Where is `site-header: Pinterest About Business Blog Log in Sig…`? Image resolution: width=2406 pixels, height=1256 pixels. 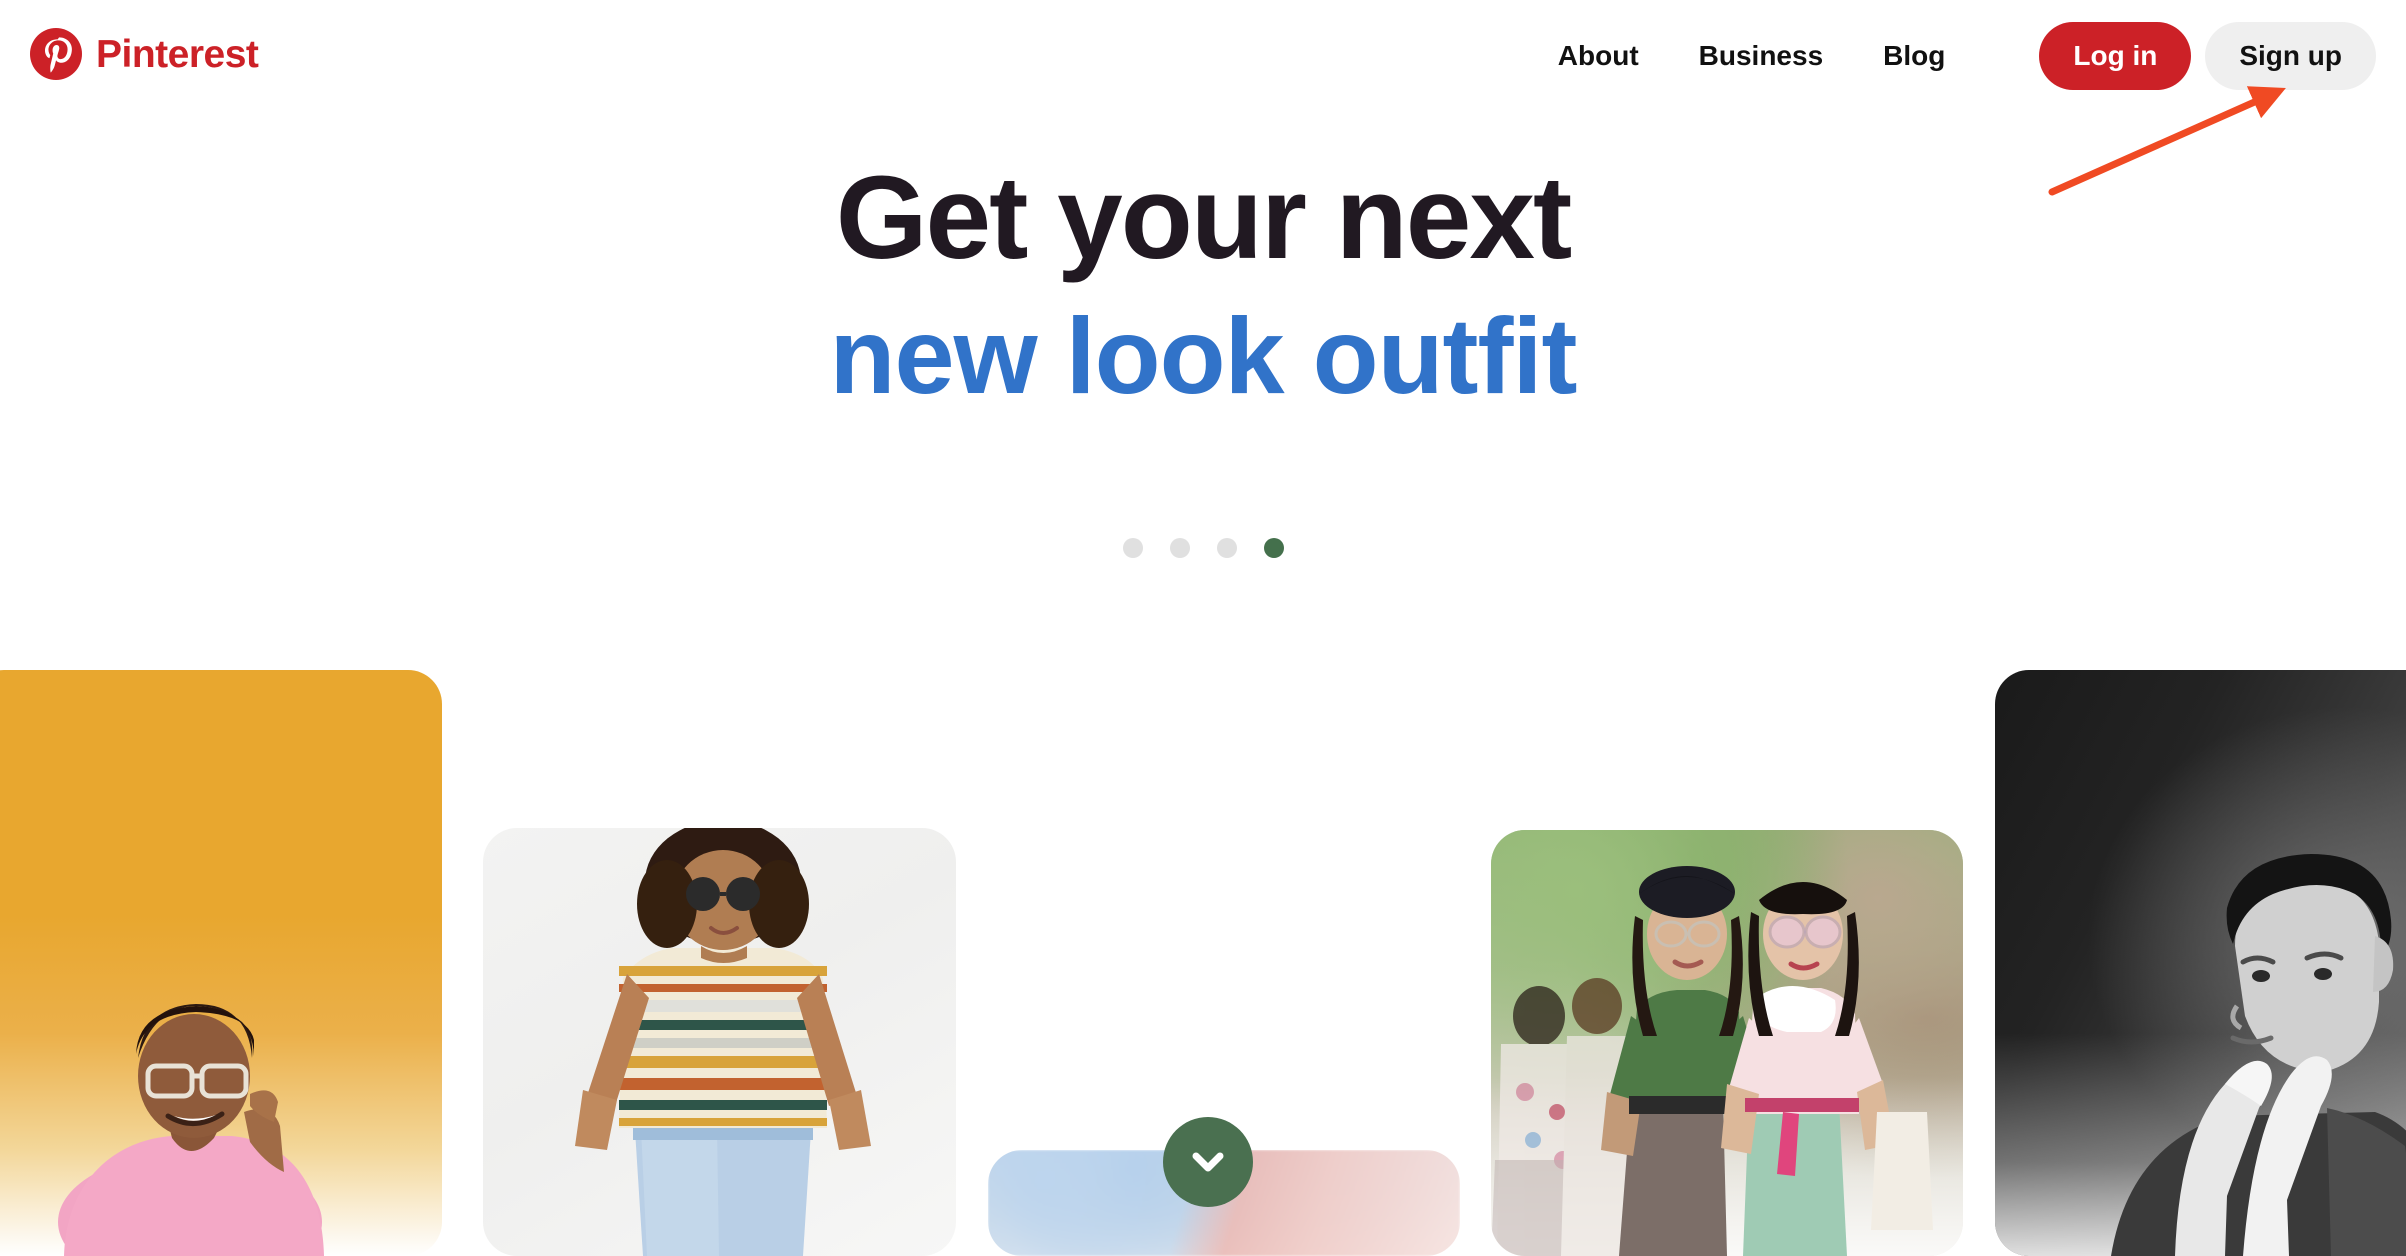
site-header: Pinterest About Business Blog Log in Sig… is located at coordinates (1203, 70).